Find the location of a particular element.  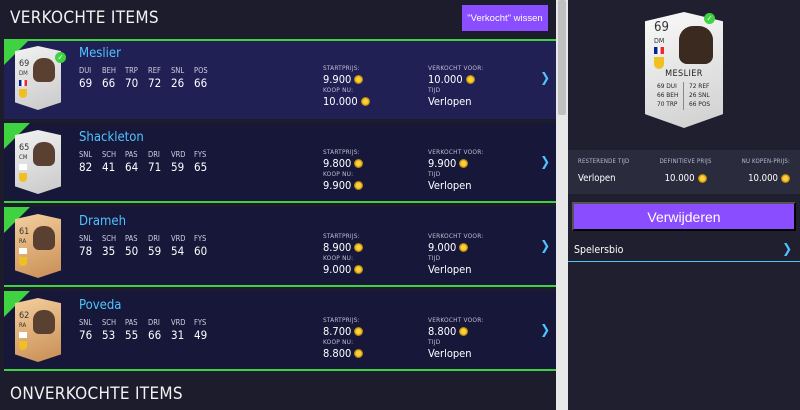

sale-column: VERKOCHT VOOR: 9.000 TIJD Verlopen is located at coordinates (455, 254).